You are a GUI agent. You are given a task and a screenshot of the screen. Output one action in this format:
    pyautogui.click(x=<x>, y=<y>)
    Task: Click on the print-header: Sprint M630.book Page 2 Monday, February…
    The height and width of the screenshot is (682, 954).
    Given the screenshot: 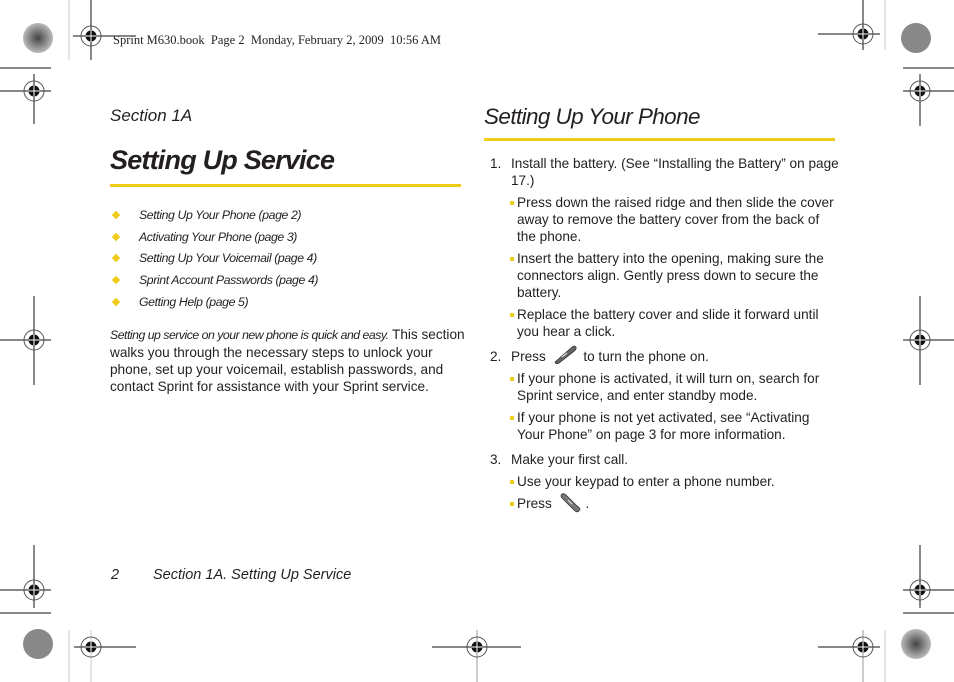 What is the action you would take?
    pyautogui.click(x=277, y=40)
    